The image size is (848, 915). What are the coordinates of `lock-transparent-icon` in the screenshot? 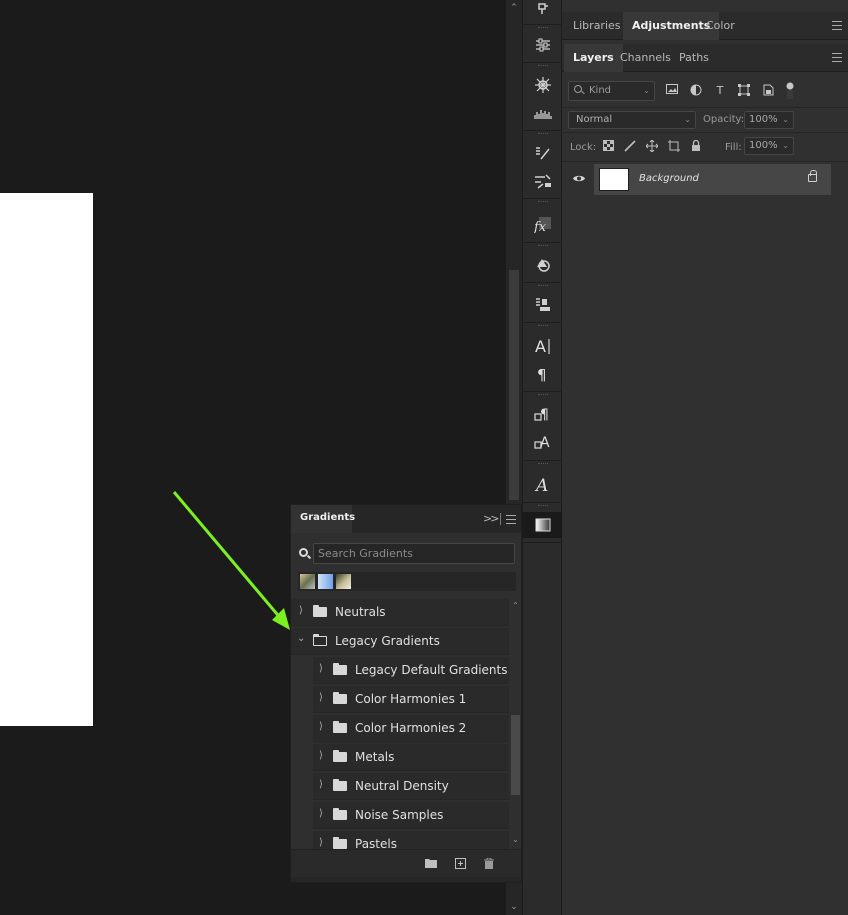 It's located at (608, 147).